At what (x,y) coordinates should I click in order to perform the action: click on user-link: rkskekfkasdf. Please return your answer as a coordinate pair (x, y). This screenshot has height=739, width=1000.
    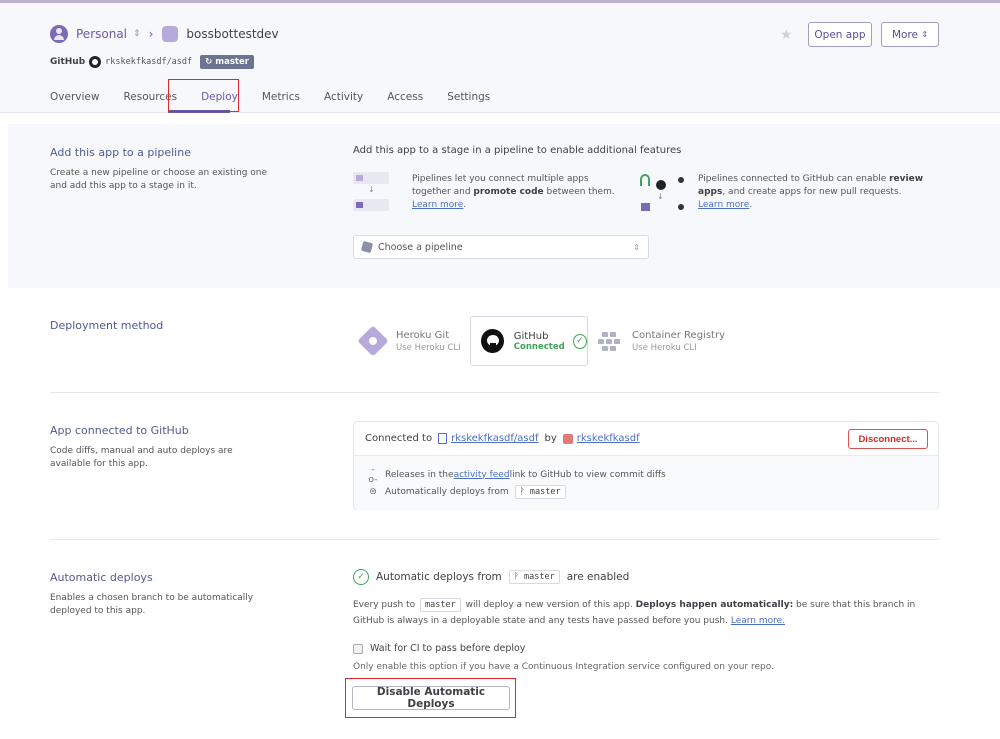
    Looking at the image, I should click on (608, 438).